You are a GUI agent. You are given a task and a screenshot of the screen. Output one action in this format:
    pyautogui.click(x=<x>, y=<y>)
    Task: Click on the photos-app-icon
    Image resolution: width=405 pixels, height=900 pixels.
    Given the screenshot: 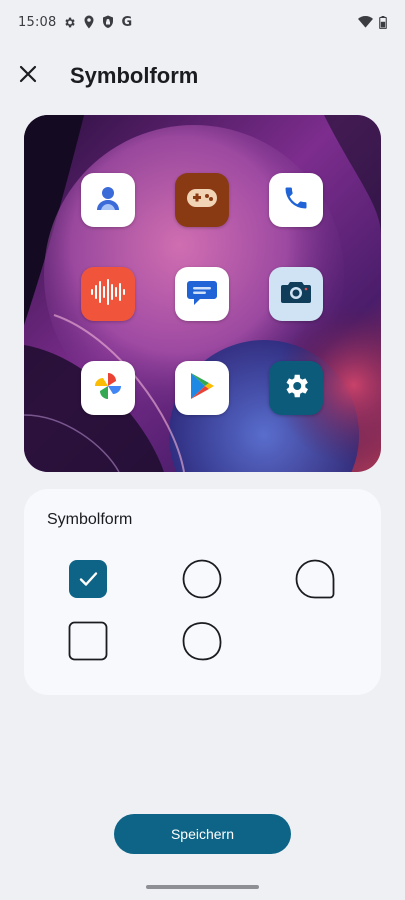 What is the action you would take?
    pyautogui.click(x=108, y=388)
    